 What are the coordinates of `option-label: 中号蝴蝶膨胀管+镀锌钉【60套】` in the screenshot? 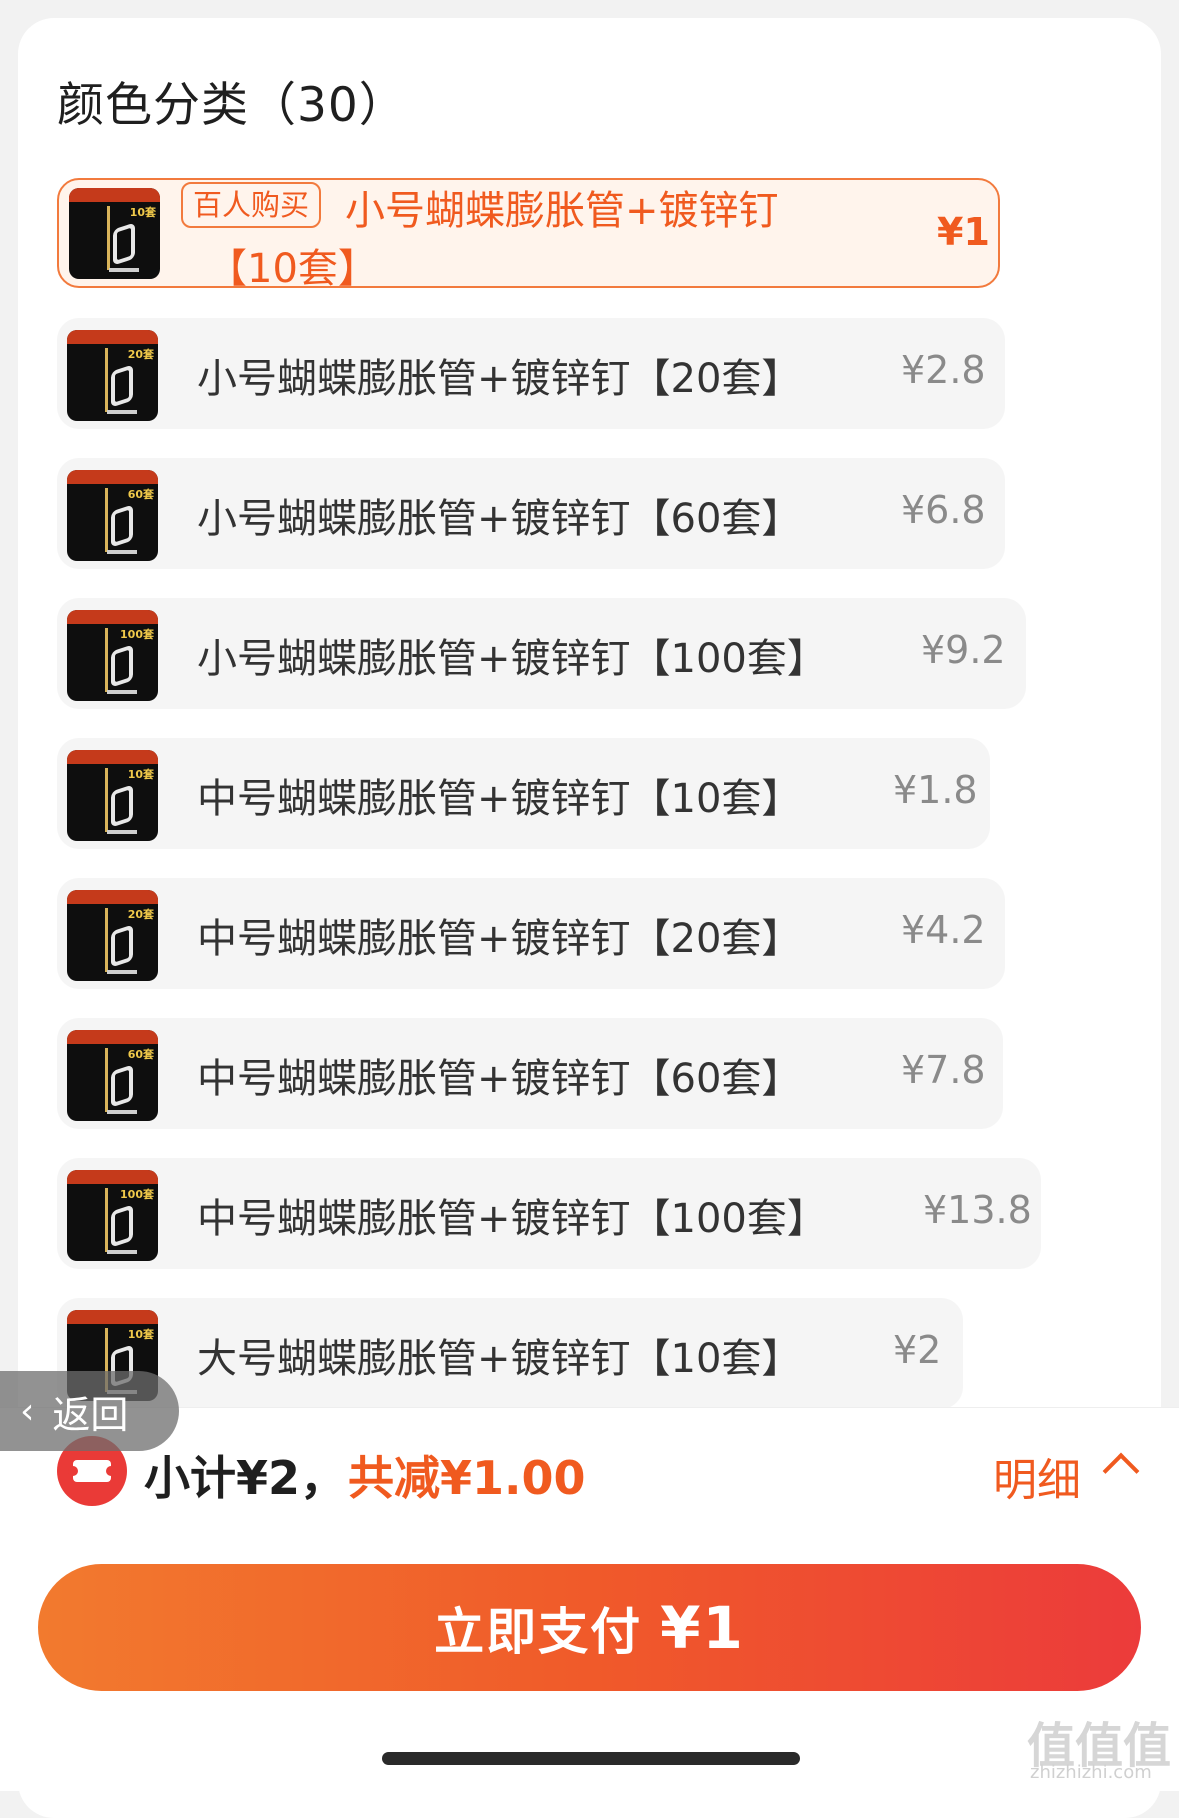 It's located at (499, 1079).